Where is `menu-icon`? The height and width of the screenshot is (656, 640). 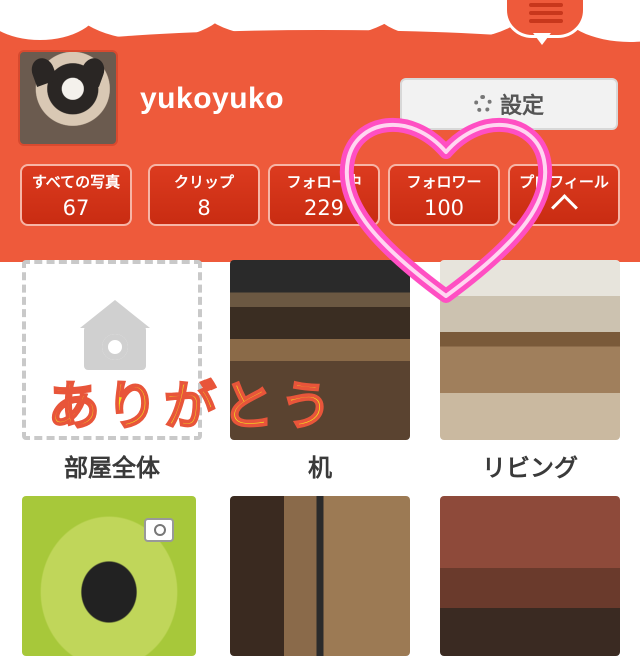 menu-icon is located at coordinates (546, 5).